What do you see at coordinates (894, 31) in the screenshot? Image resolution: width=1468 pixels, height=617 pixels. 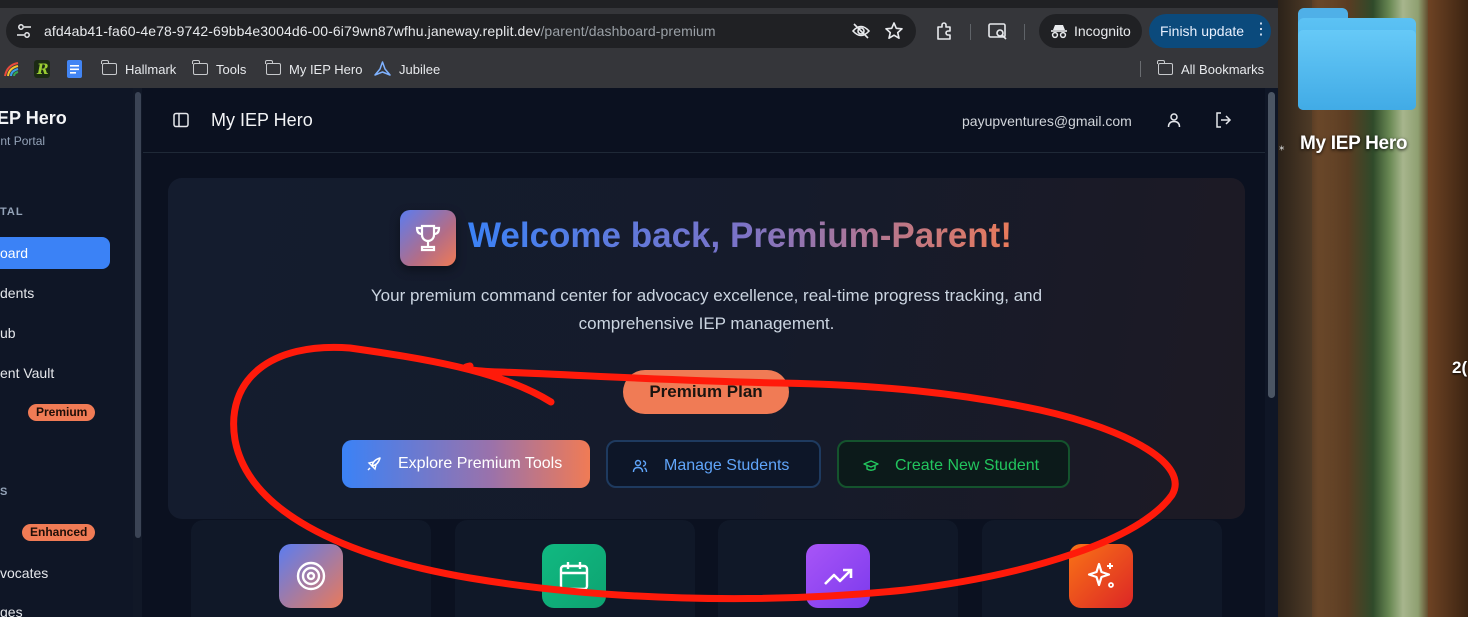 I see `bookmark-star-icon` at bounding box center [894, 31].